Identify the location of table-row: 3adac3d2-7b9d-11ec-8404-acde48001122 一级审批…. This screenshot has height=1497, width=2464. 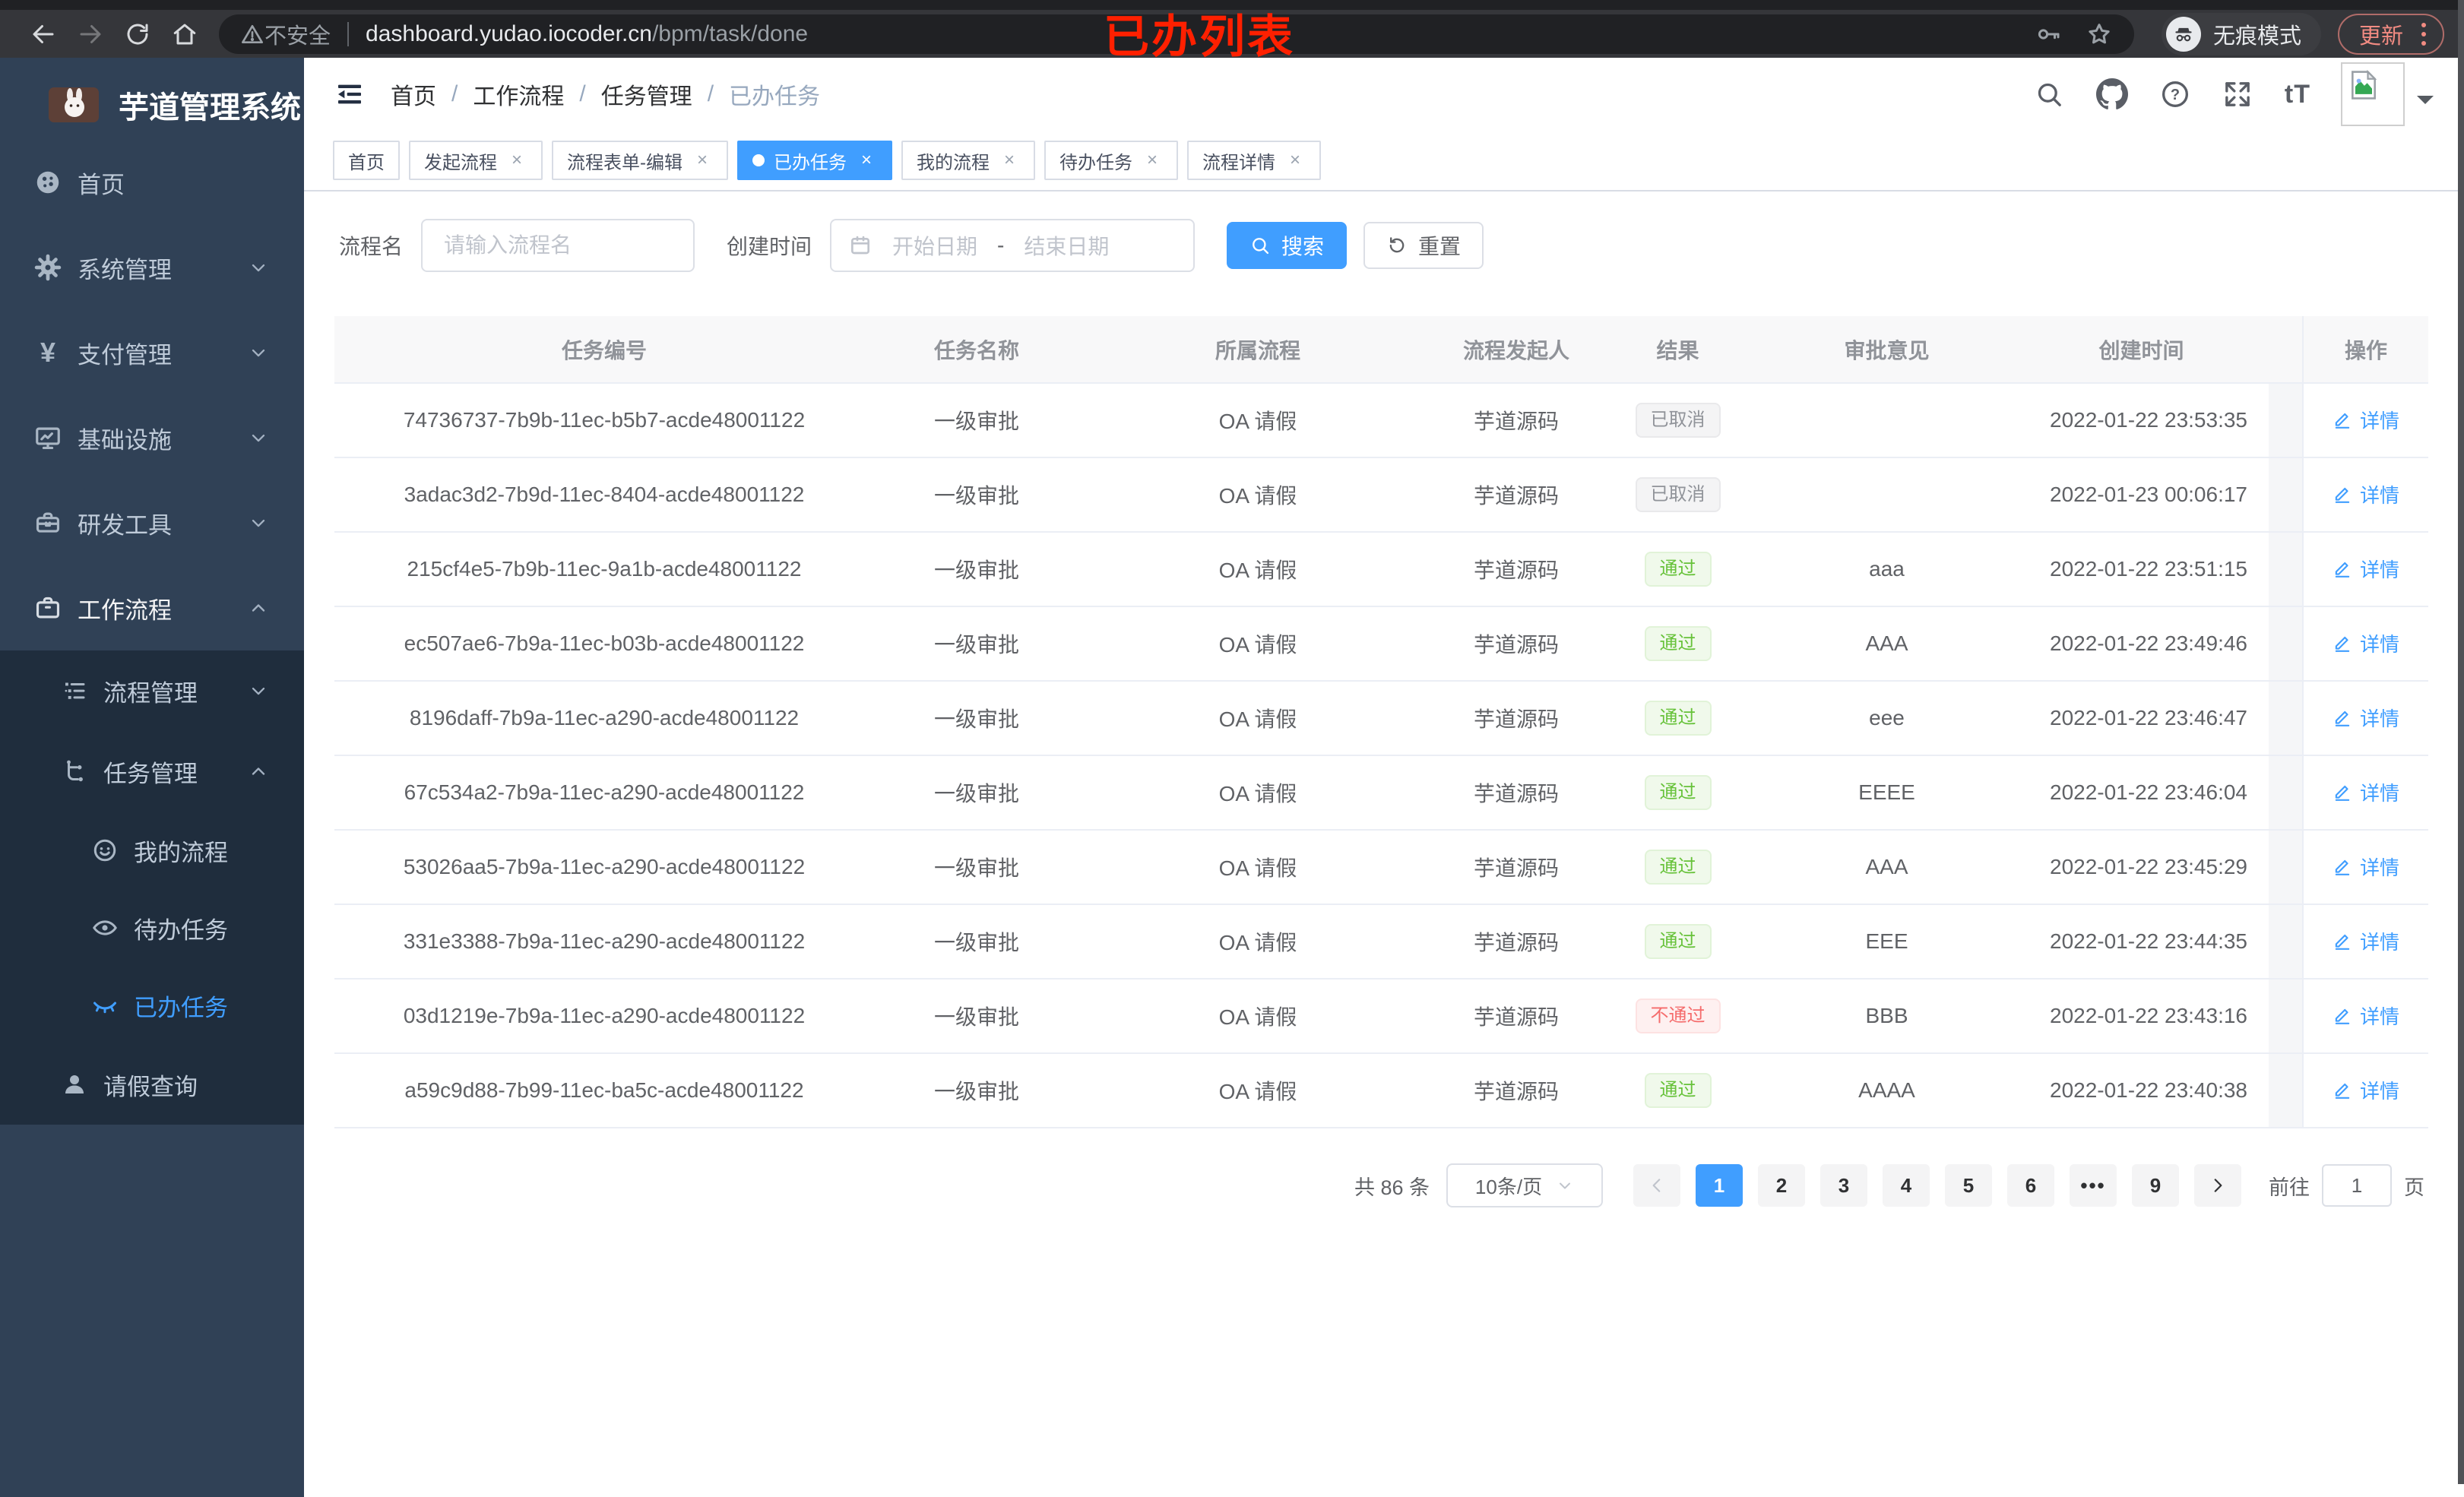
(1381, 495).